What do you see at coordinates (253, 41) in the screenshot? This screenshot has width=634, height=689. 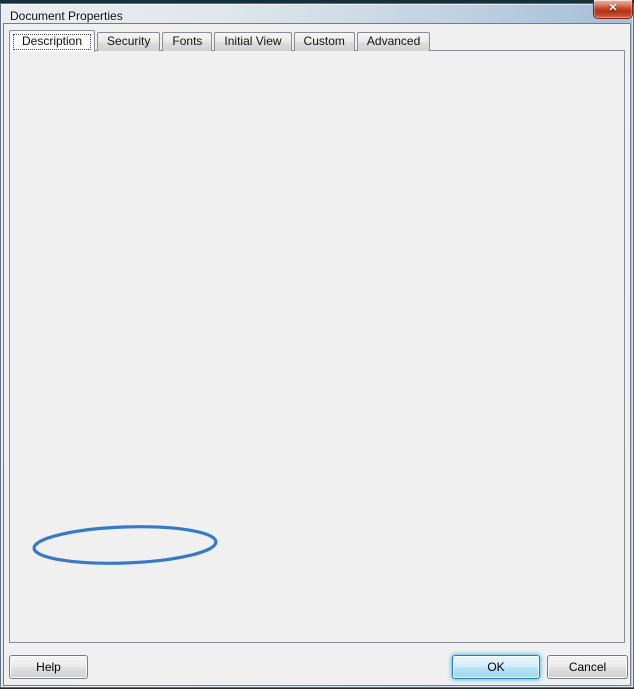 I see `tab-initial-view: Initial View` at bounding box center [253, 41].